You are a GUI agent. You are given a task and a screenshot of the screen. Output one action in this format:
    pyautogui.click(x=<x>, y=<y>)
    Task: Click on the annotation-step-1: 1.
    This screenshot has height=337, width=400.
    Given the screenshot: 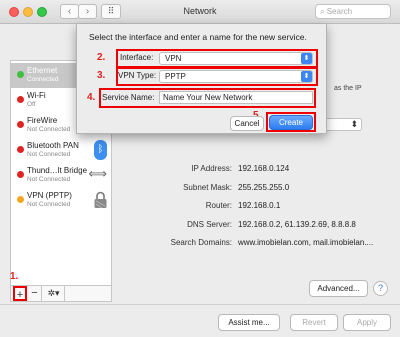 What is the action you would take?
    pyautogui.click(x=14, y=276)
    